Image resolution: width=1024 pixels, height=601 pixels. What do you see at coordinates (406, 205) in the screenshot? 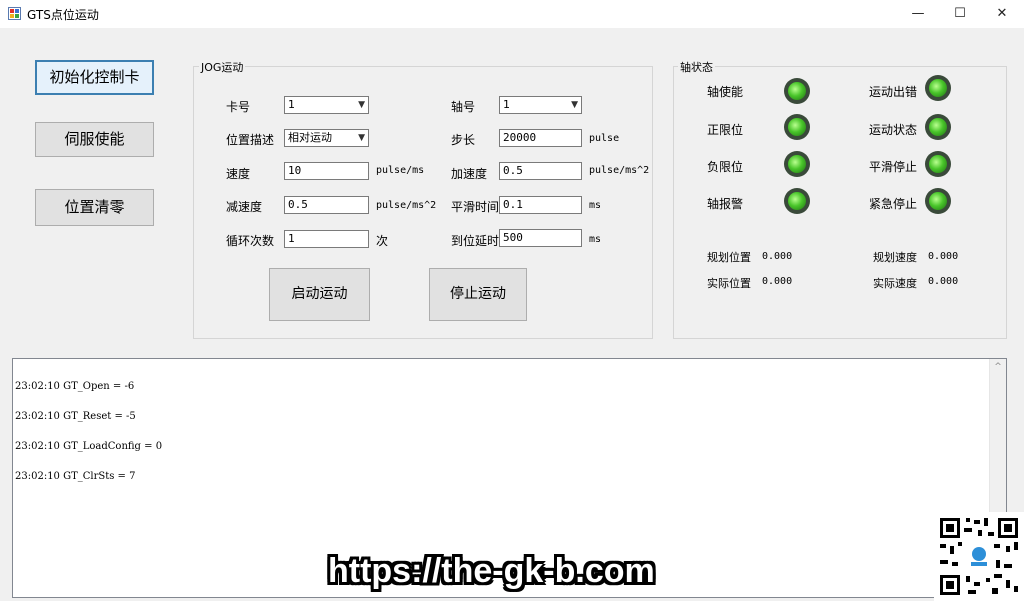
I see `decel-unit: pulse/ms^2` at bounding box center [406, 205].